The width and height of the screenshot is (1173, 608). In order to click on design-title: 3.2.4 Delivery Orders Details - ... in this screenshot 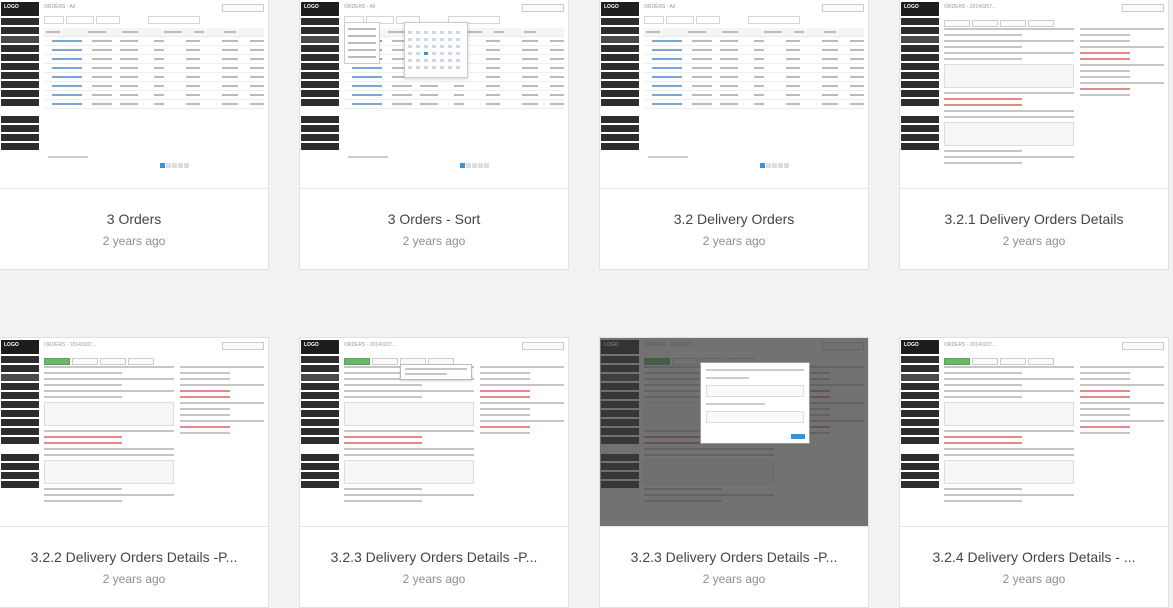, I will do `click(1034, 557)`.